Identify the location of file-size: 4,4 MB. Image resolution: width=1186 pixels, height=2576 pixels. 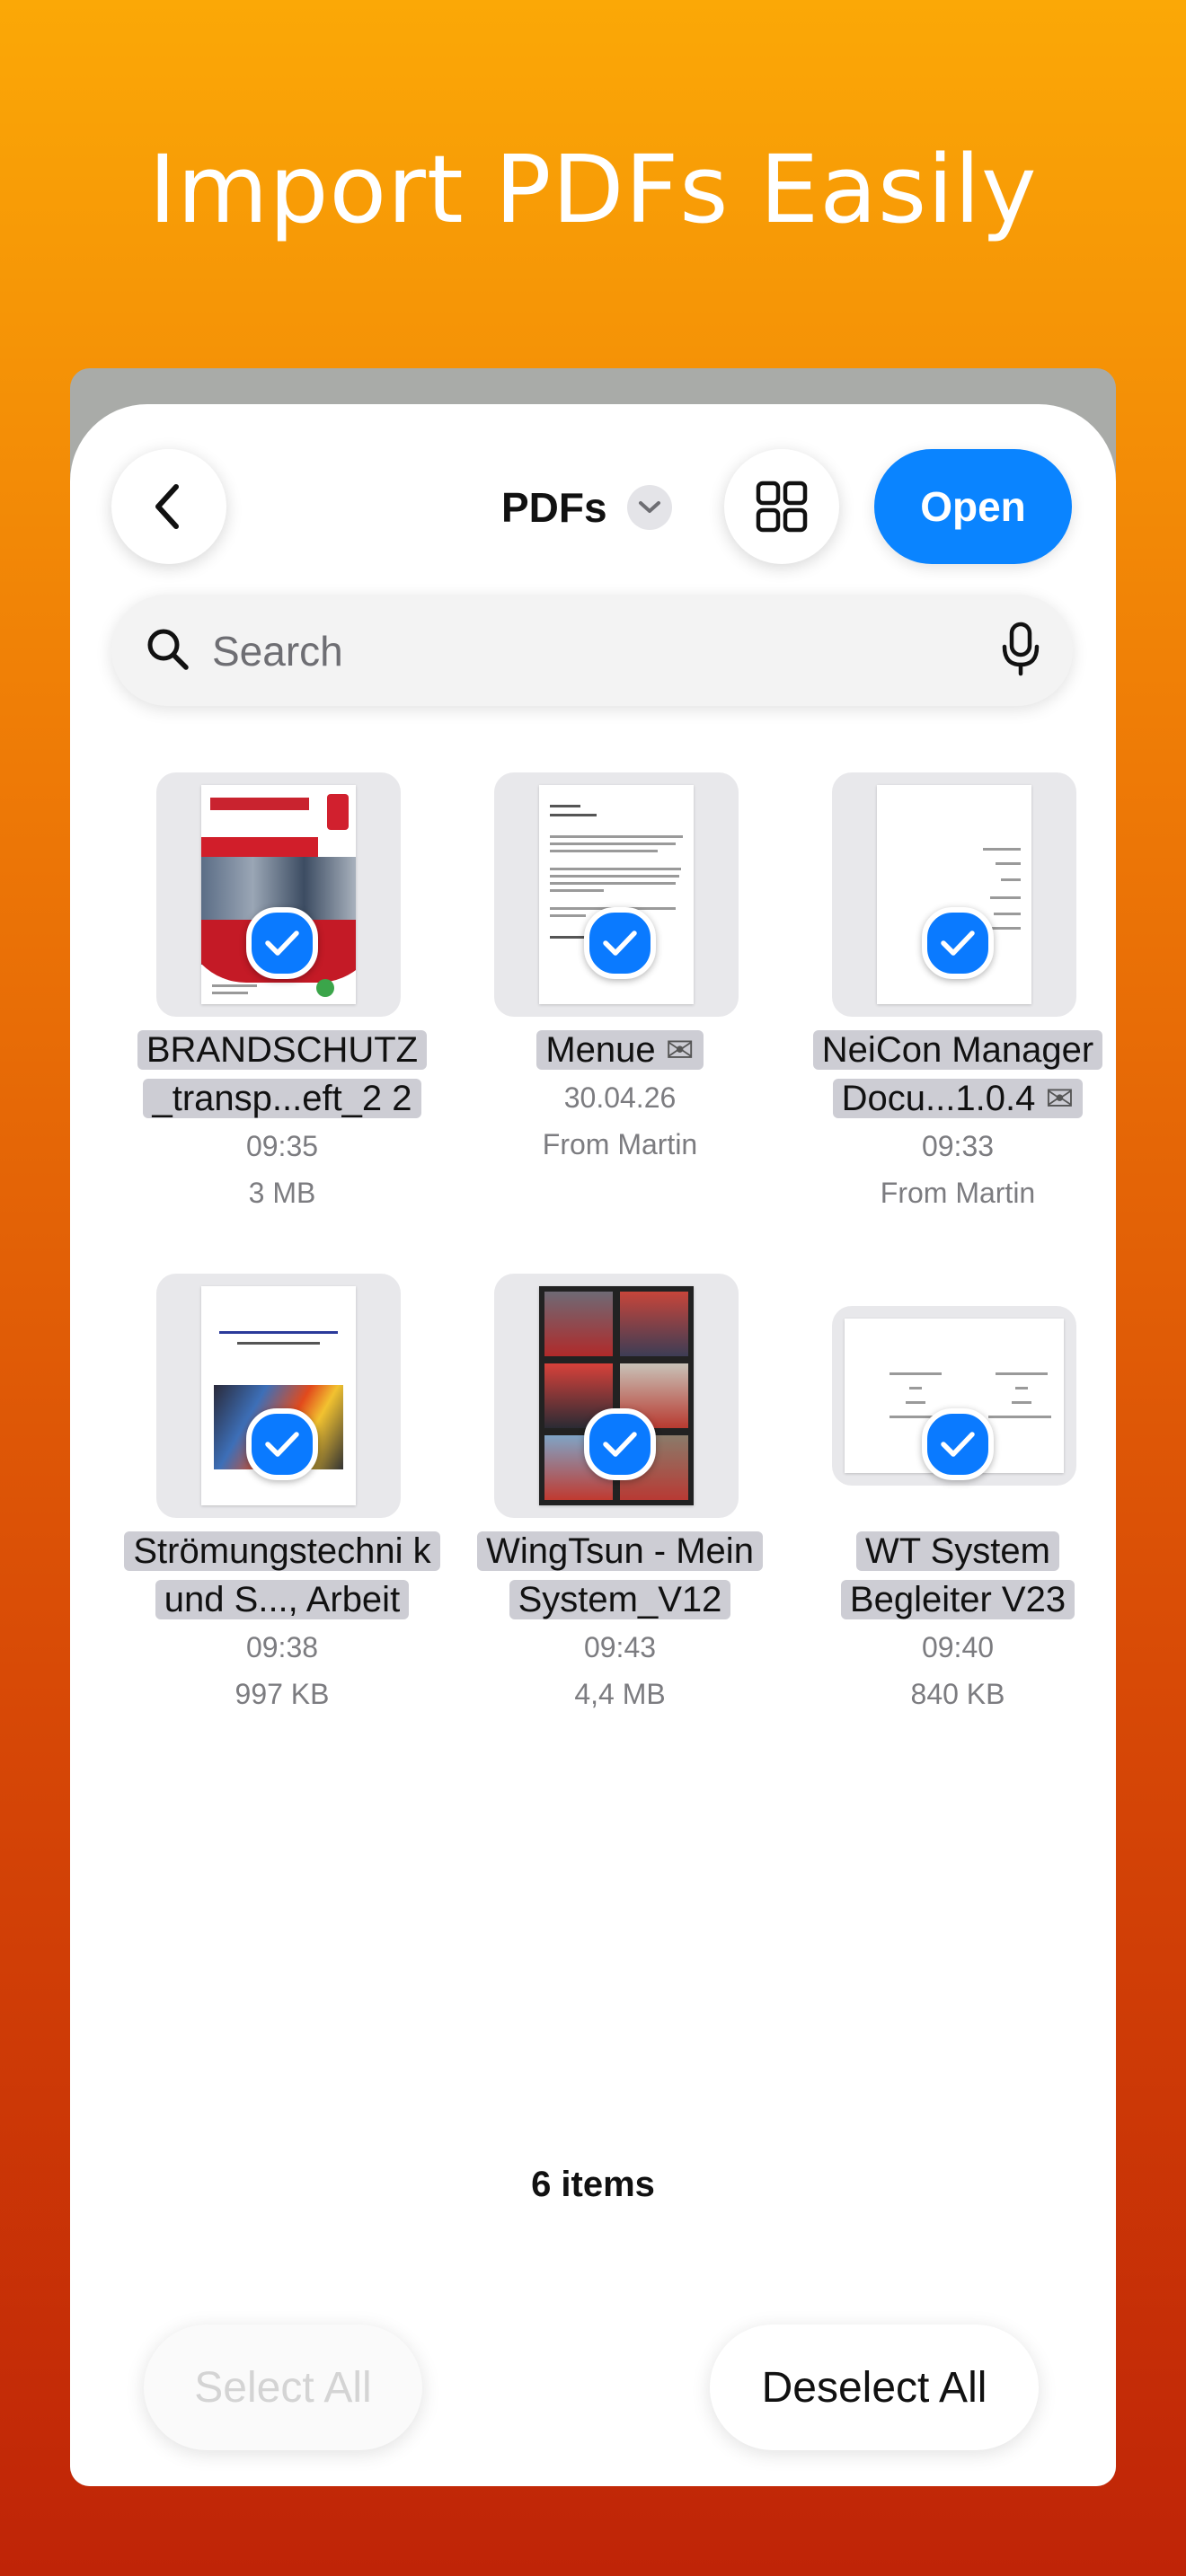
(620, 1694).